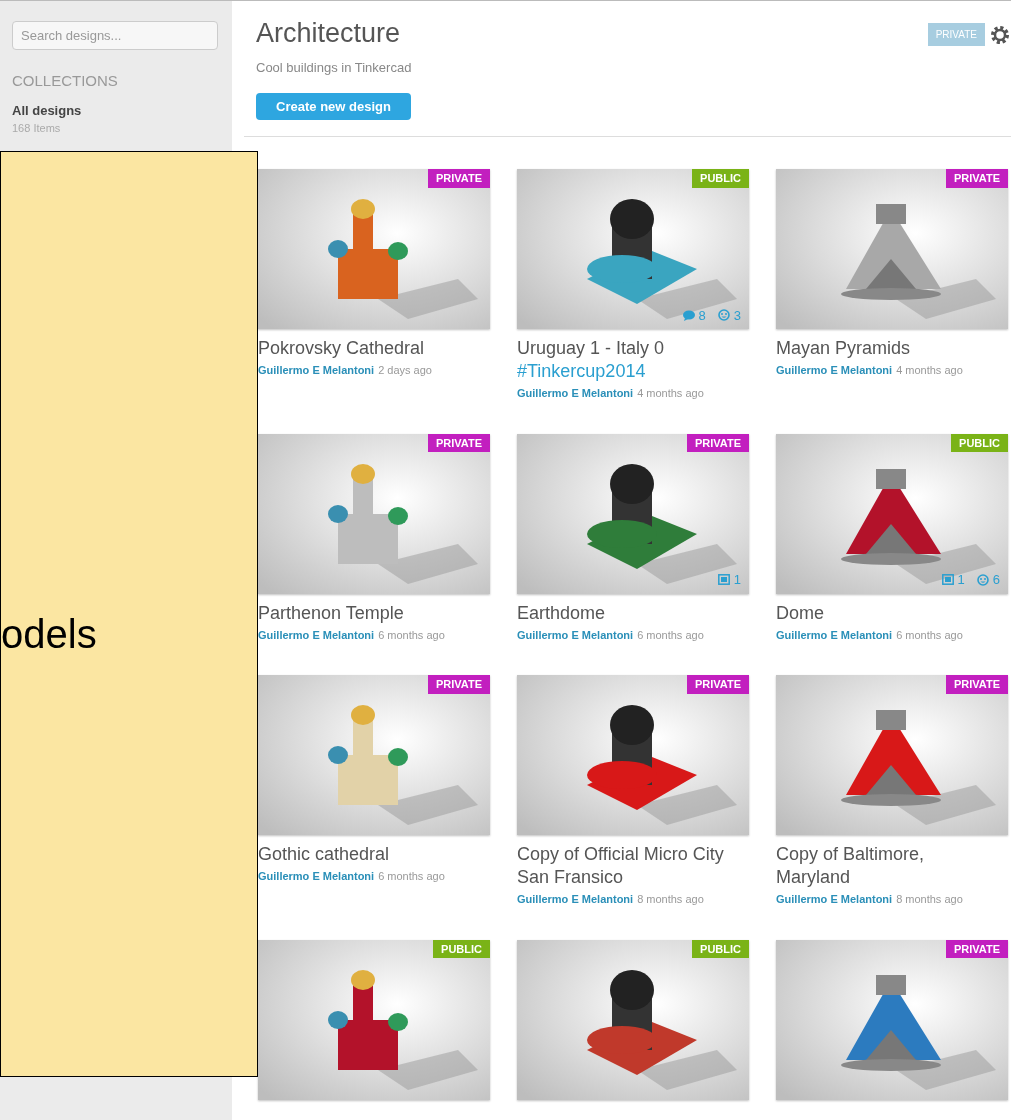 Image resolution: width=1011 pixels, height=1120 pixels. What do you see at coordinates (1000, 34) in the screenshot?
I see `settings-icon` at bounding box center [1000, 34].